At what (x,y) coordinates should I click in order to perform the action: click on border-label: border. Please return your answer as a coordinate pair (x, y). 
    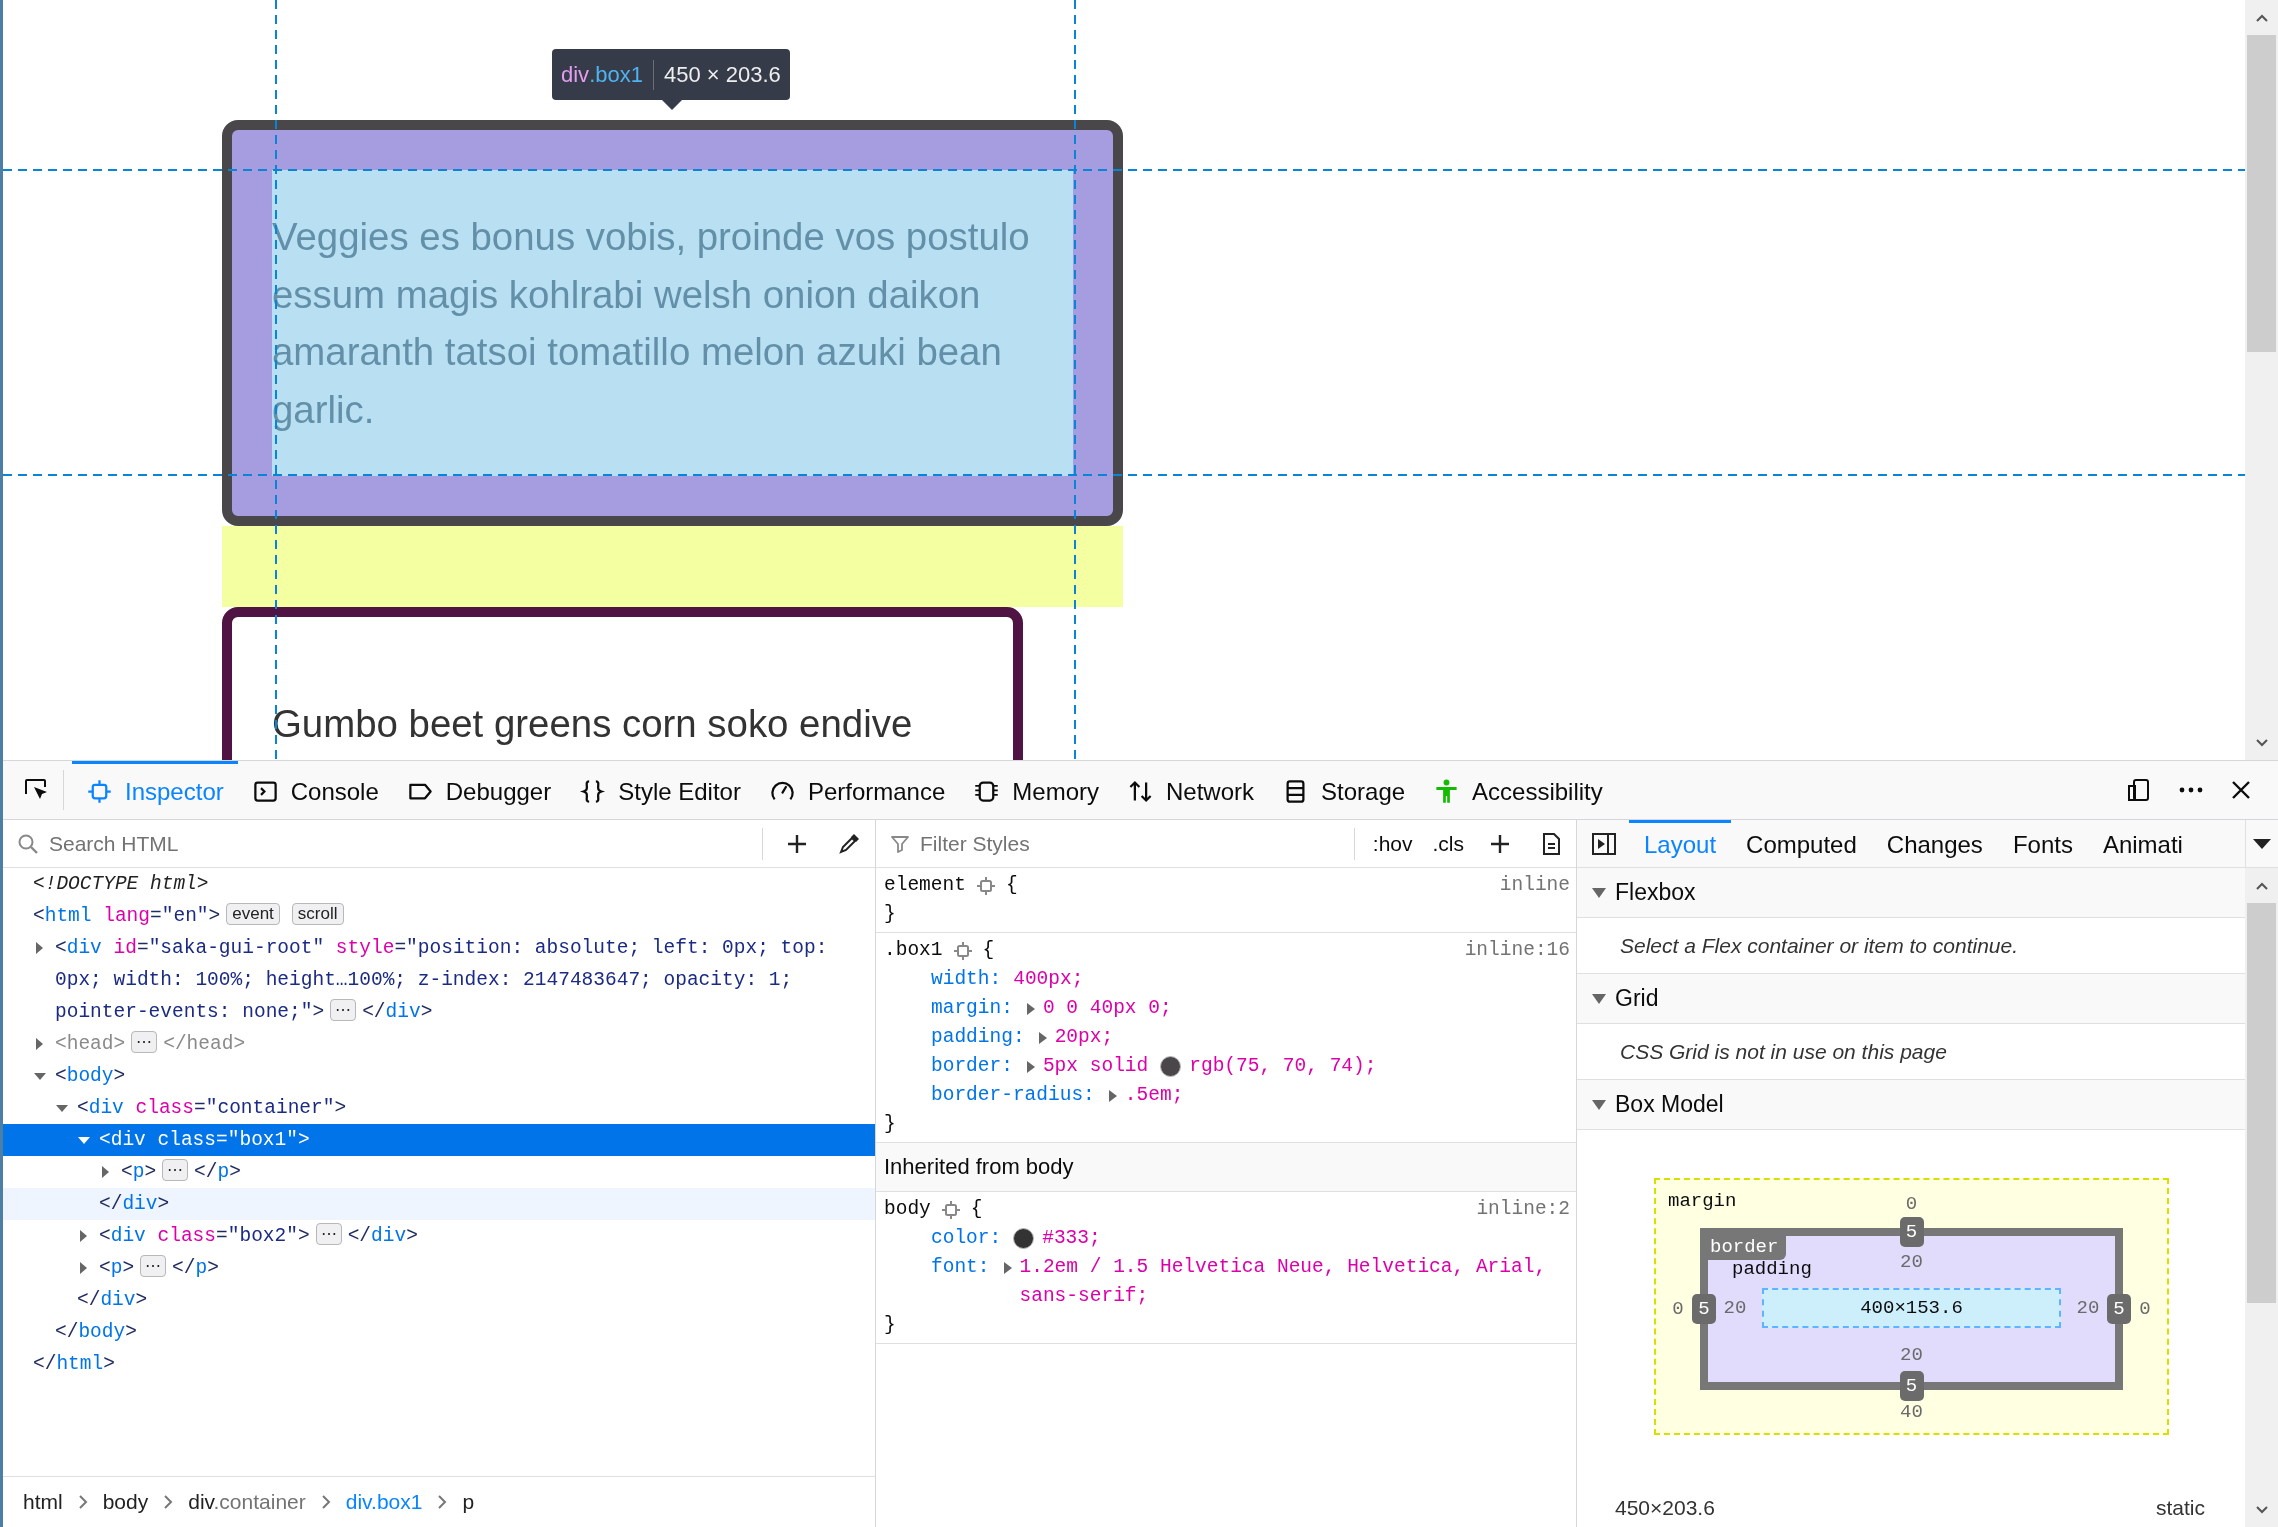
    Looking at the image, I should click on (1747, 1248).